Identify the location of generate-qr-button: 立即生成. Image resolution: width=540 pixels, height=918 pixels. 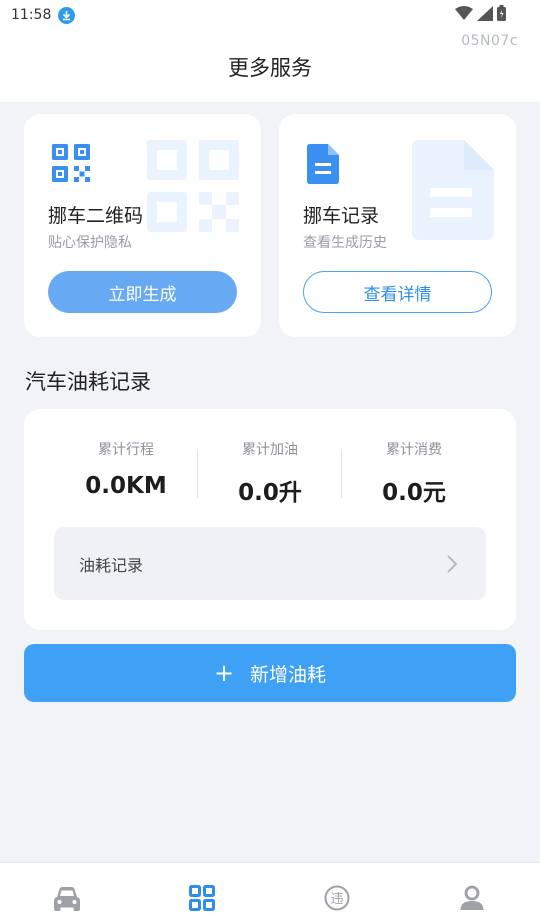
(142, 292).